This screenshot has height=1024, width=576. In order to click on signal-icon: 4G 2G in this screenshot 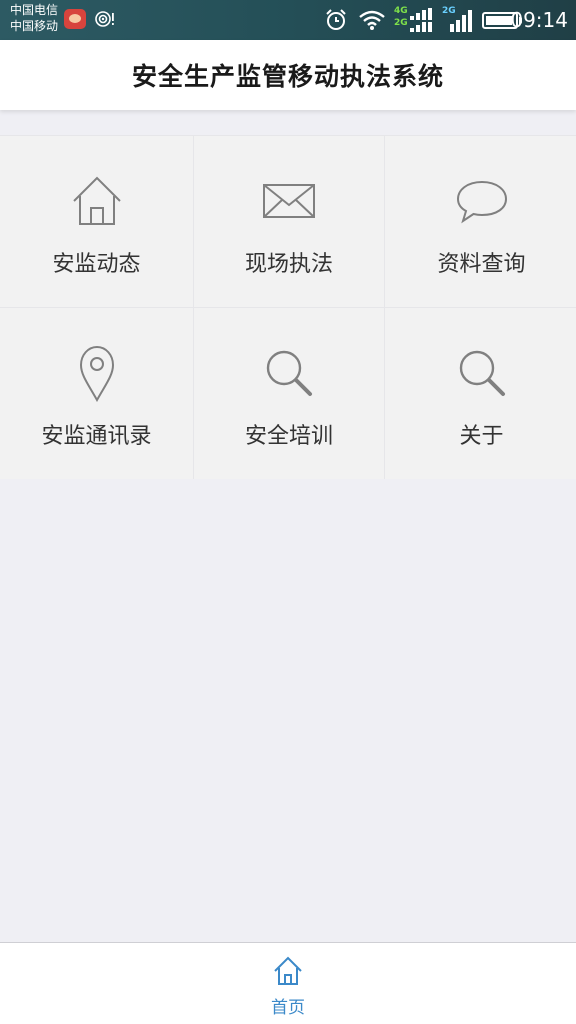, I will do `click(416, 20)`.